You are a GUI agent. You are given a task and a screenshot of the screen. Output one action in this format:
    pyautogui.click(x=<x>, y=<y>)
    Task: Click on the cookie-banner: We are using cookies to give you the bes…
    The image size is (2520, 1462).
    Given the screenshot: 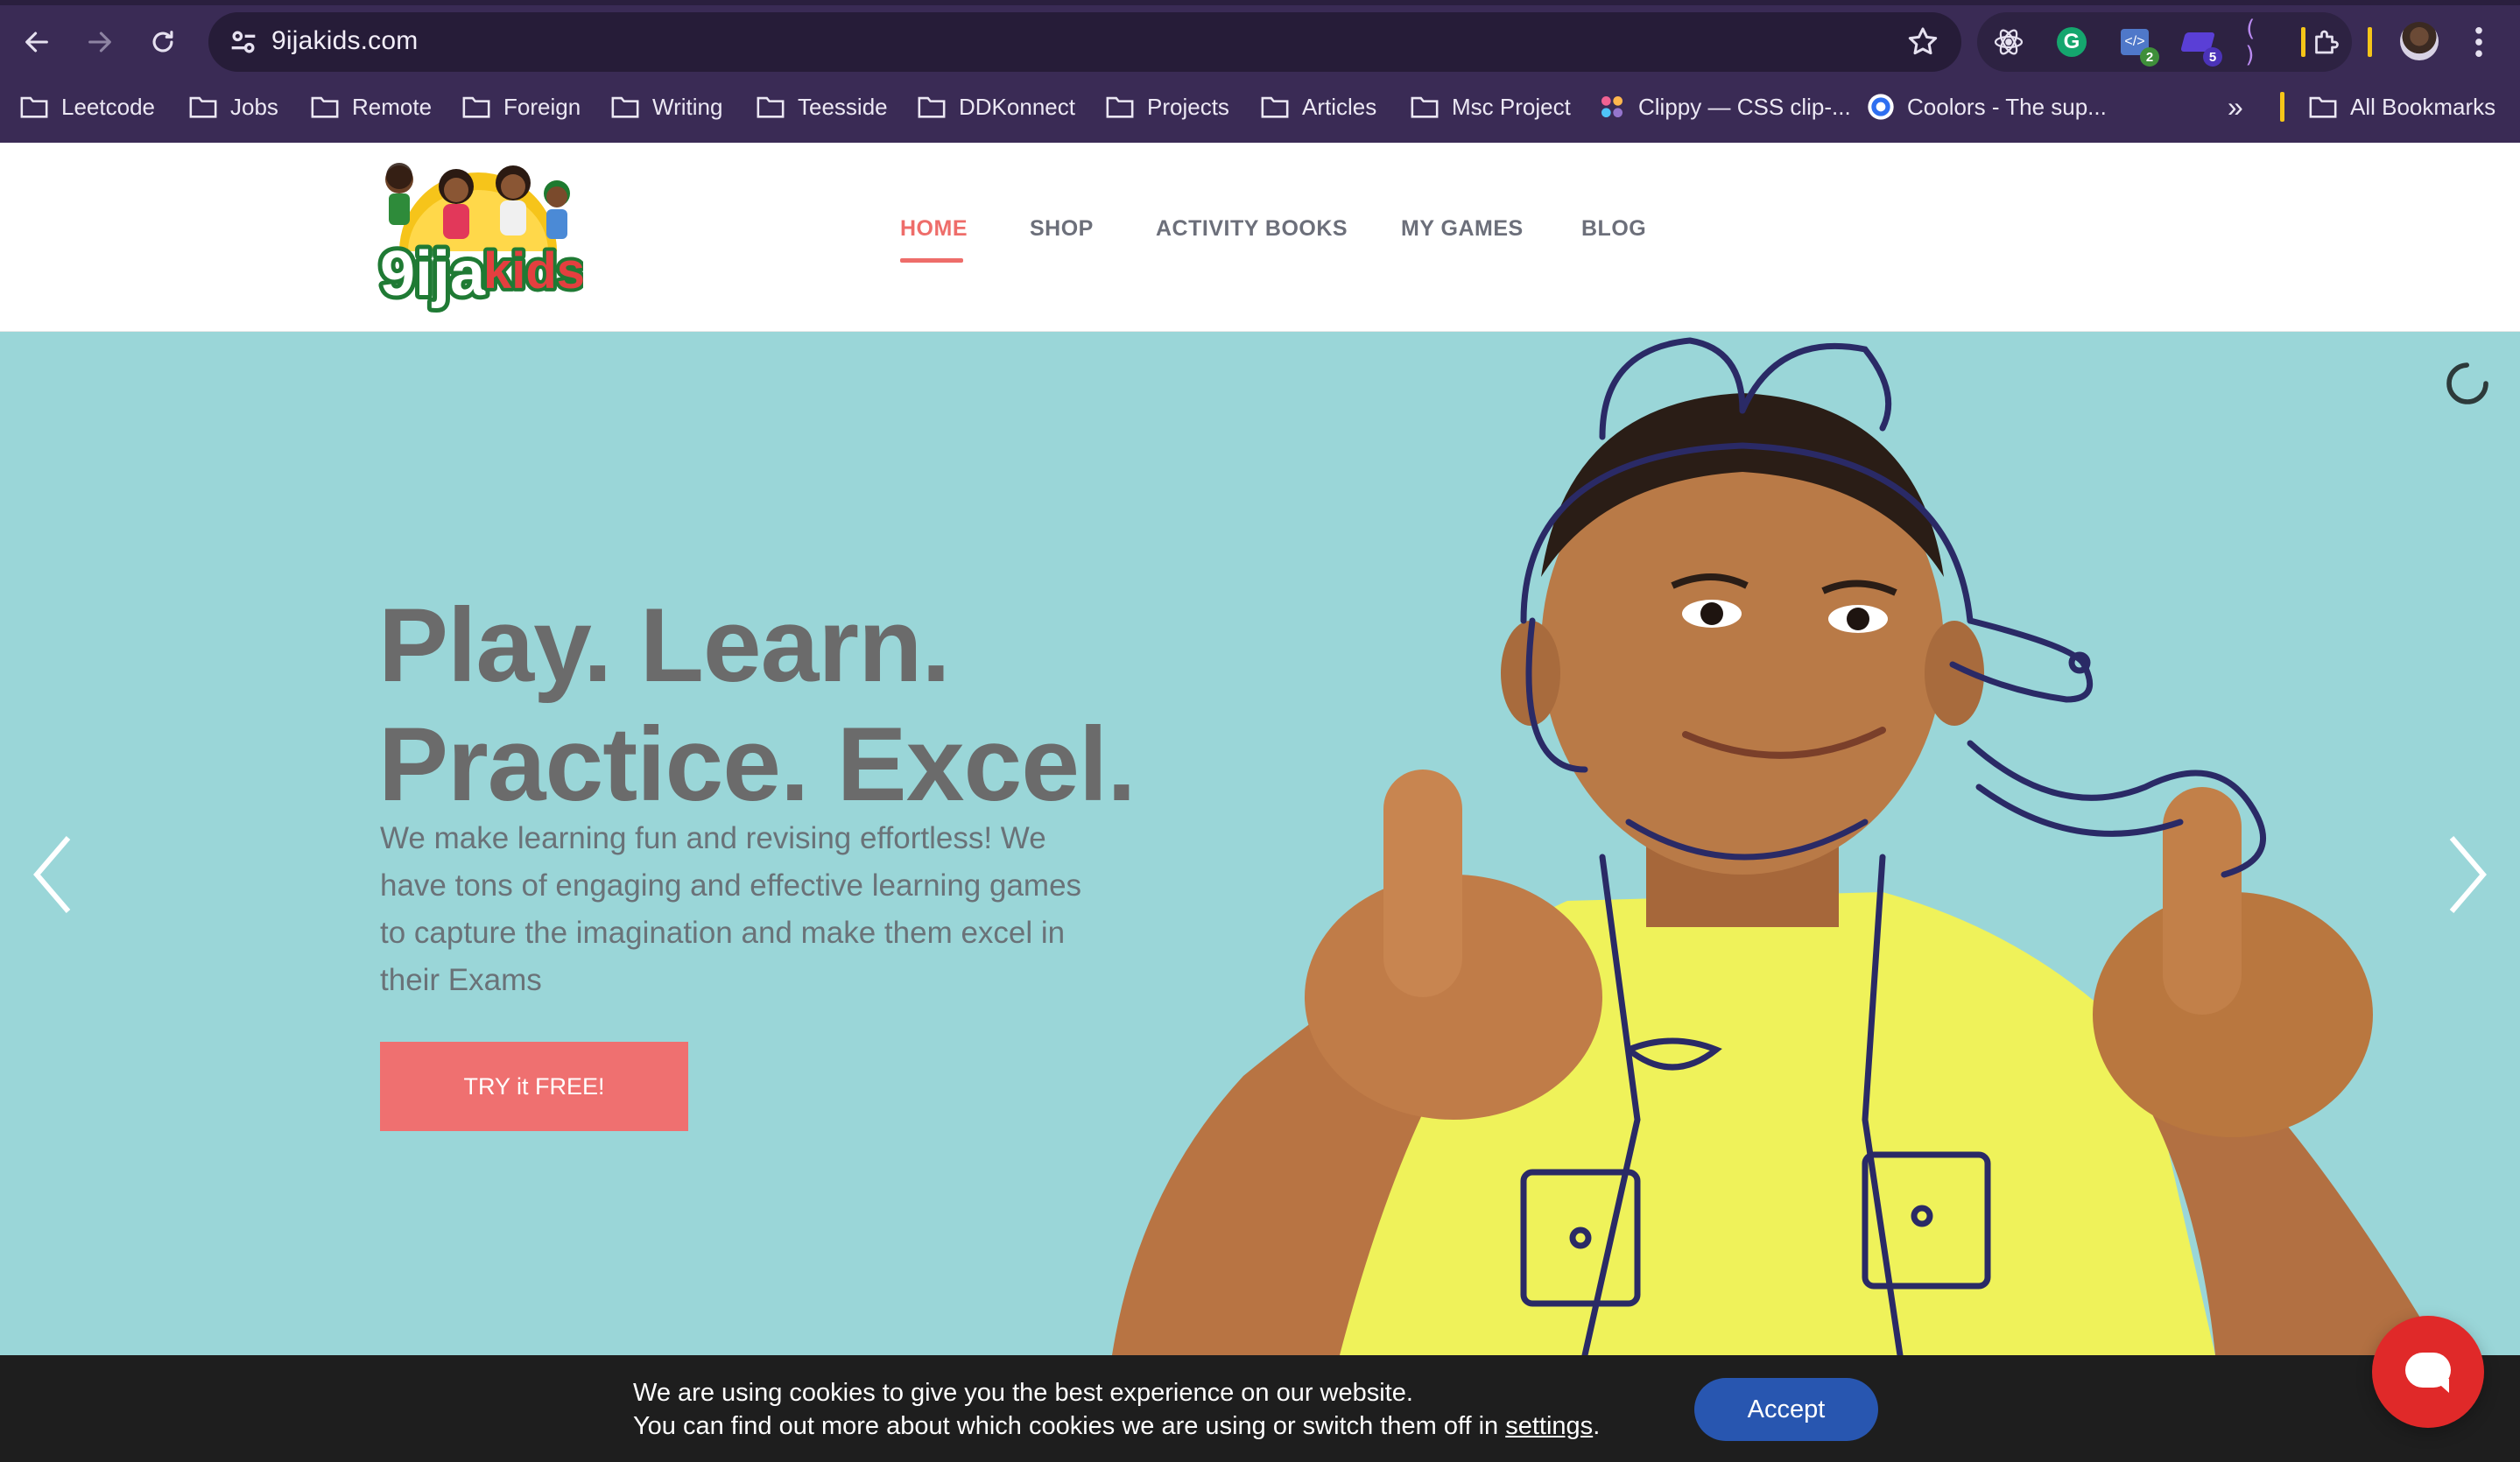 What is the action you would take?
    pyautogui.click(x=1260, y=1409)
    